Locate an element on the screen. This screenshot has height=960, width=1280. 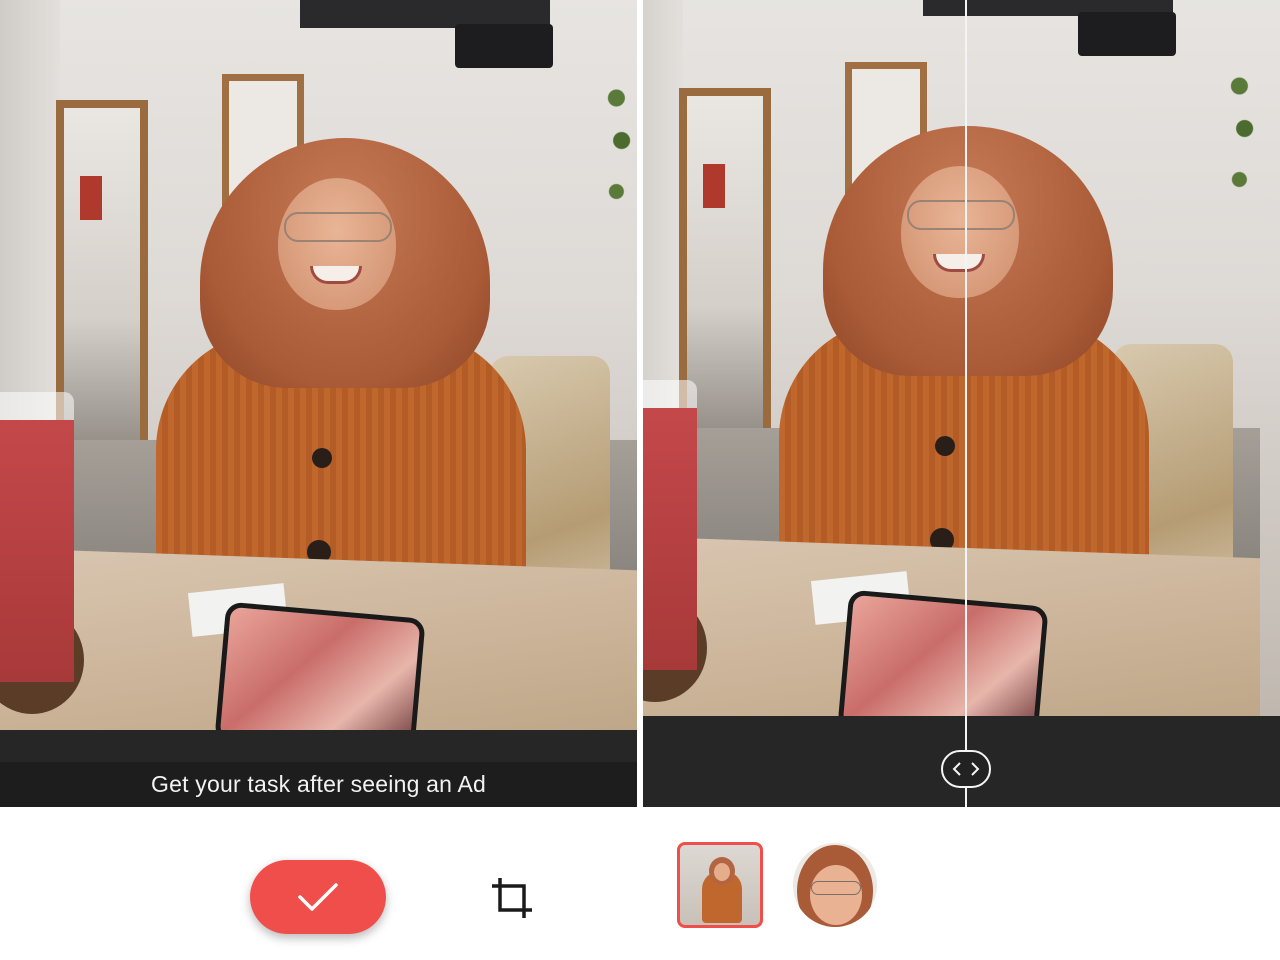
ad-banner-text: Get your task after seeing an Ad is located at coordinates (318, 784).